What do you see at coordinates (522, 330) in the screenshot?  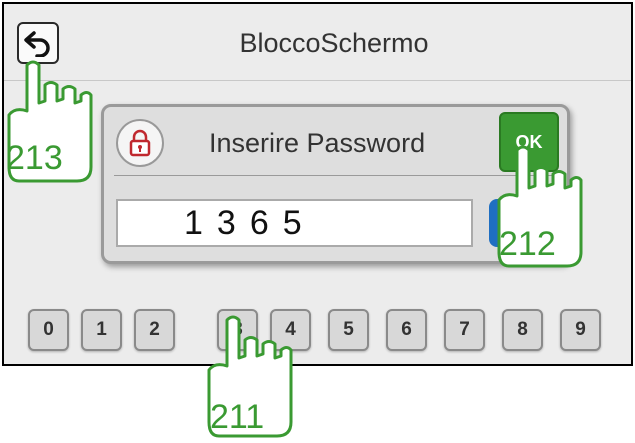 I see `key-8: 8` at bounding box center [522, 330].